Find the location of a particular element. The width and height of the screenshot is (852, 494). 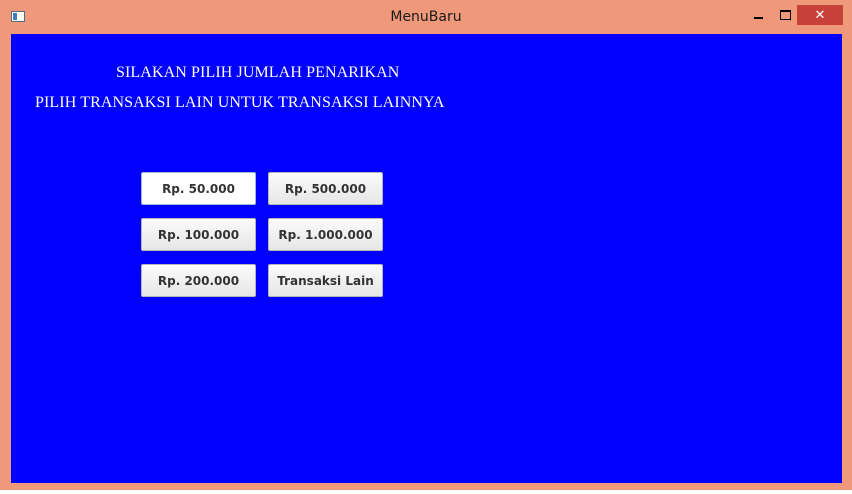

title-bar: MenuBaru ✕ is located at coordinates (426, 17).